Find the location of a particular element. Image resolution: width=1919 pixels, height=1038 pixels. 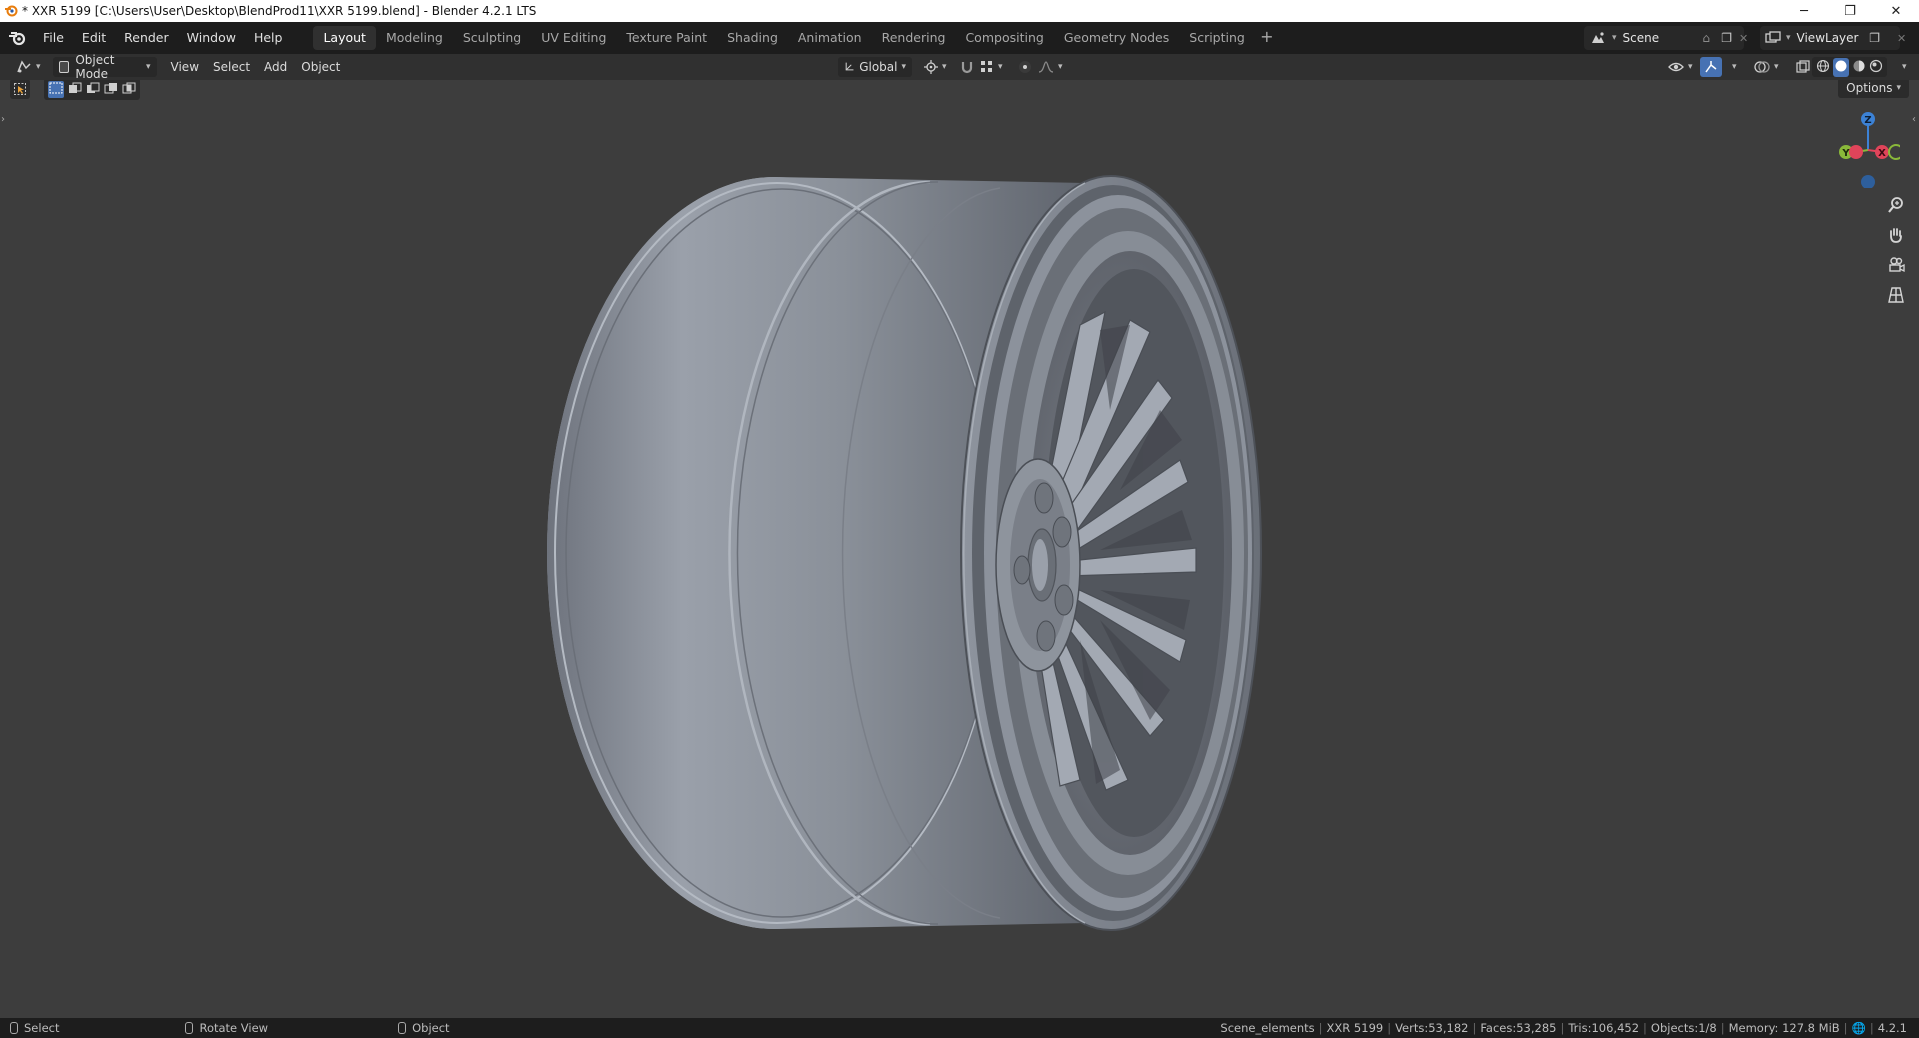

pivot-point-selector: ▾ is located at coordinates (935, 67).